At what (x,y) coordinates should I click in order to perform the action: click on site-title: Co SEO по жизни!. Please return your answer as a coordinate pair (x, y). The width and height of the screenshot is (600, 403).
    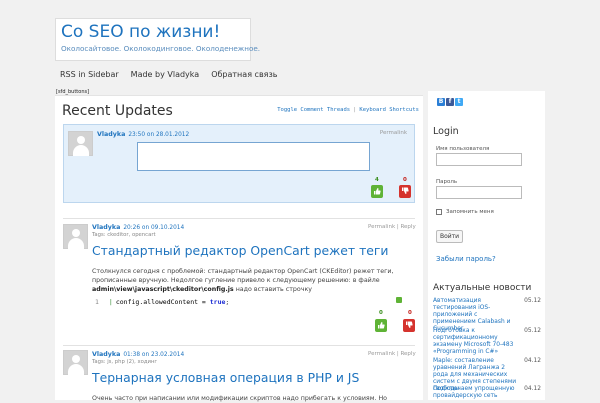
    Looking at the image, I should click on (153, 32).